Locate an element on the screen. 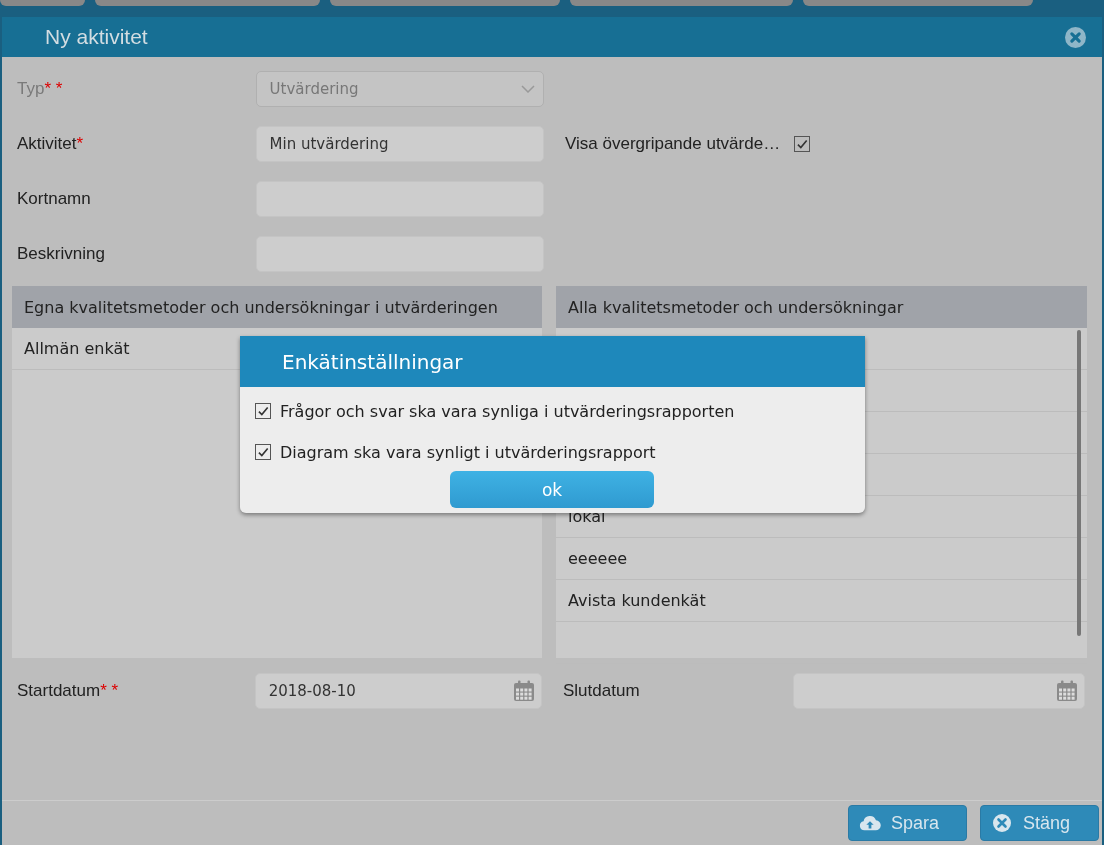 This screenshot has height=845, width=1104. chevron-down-icon is located at coordinates (528, 89).